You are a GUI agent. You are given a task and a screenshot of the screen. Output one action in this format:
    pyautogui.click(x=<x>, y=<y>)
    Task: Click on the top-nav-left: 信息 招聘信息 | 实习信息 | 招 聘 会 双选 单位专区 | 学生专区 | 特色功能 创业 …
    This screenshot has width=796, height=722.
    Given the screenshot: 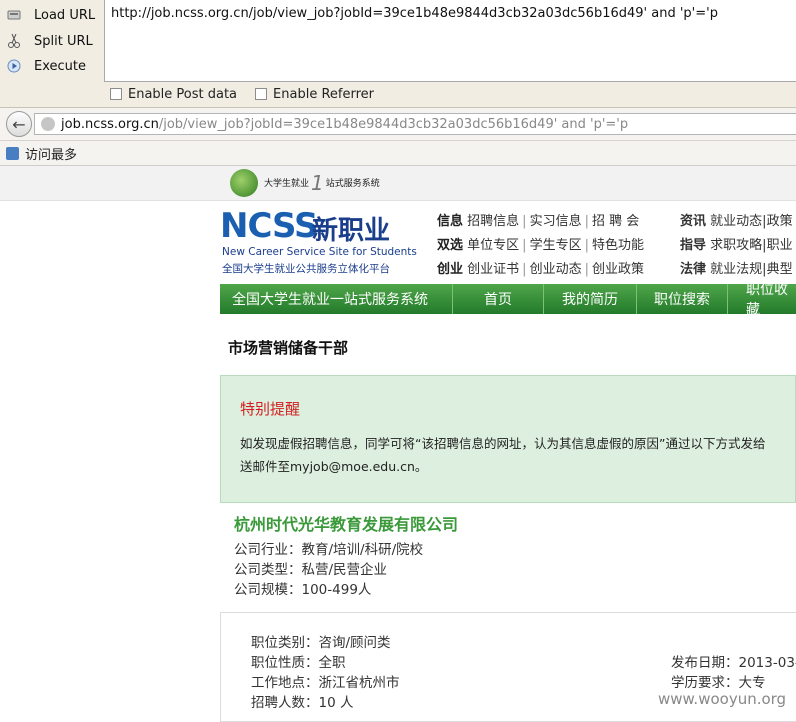 What is the action you would take?
    pyautogui.click(x=540, y=246)
    